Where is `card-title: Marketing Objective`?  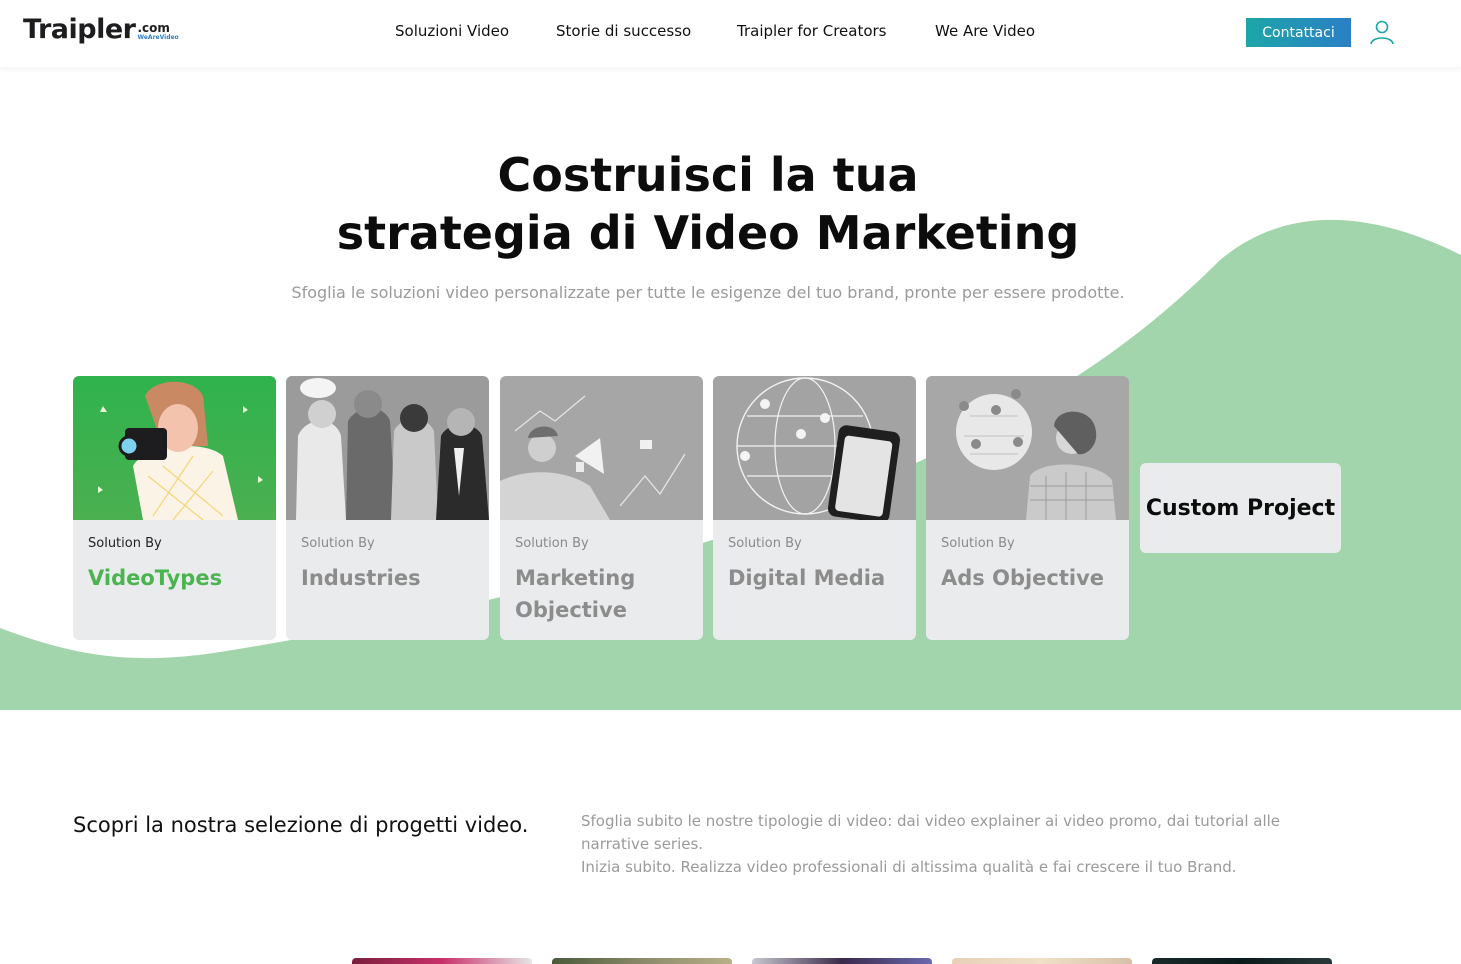
card-title: Marketing Objective is located at coordinates (575, 594).